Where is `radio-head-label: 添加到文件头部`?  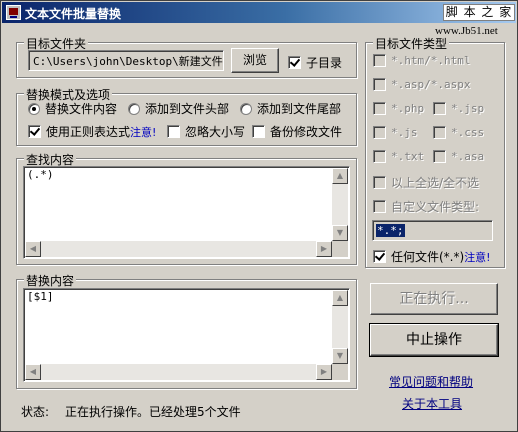 radio-head-label: 添加到文件头部 is located at coordinates (187, 109).